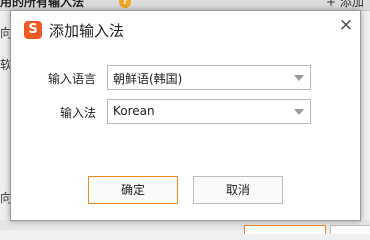  I want to click on cancel-button: 取消, so click(238, 190).